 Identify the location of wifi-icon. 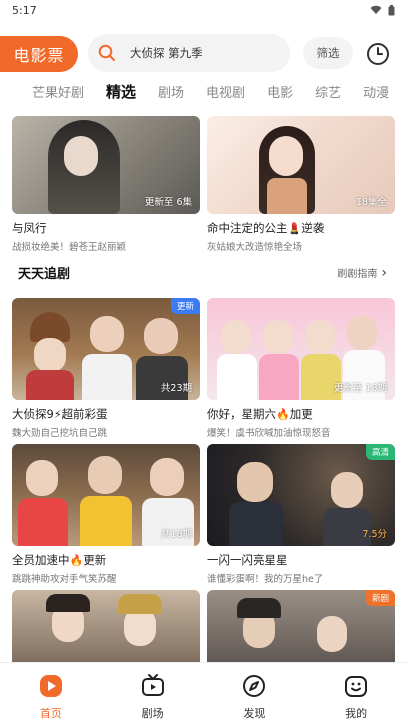
(376, 9).